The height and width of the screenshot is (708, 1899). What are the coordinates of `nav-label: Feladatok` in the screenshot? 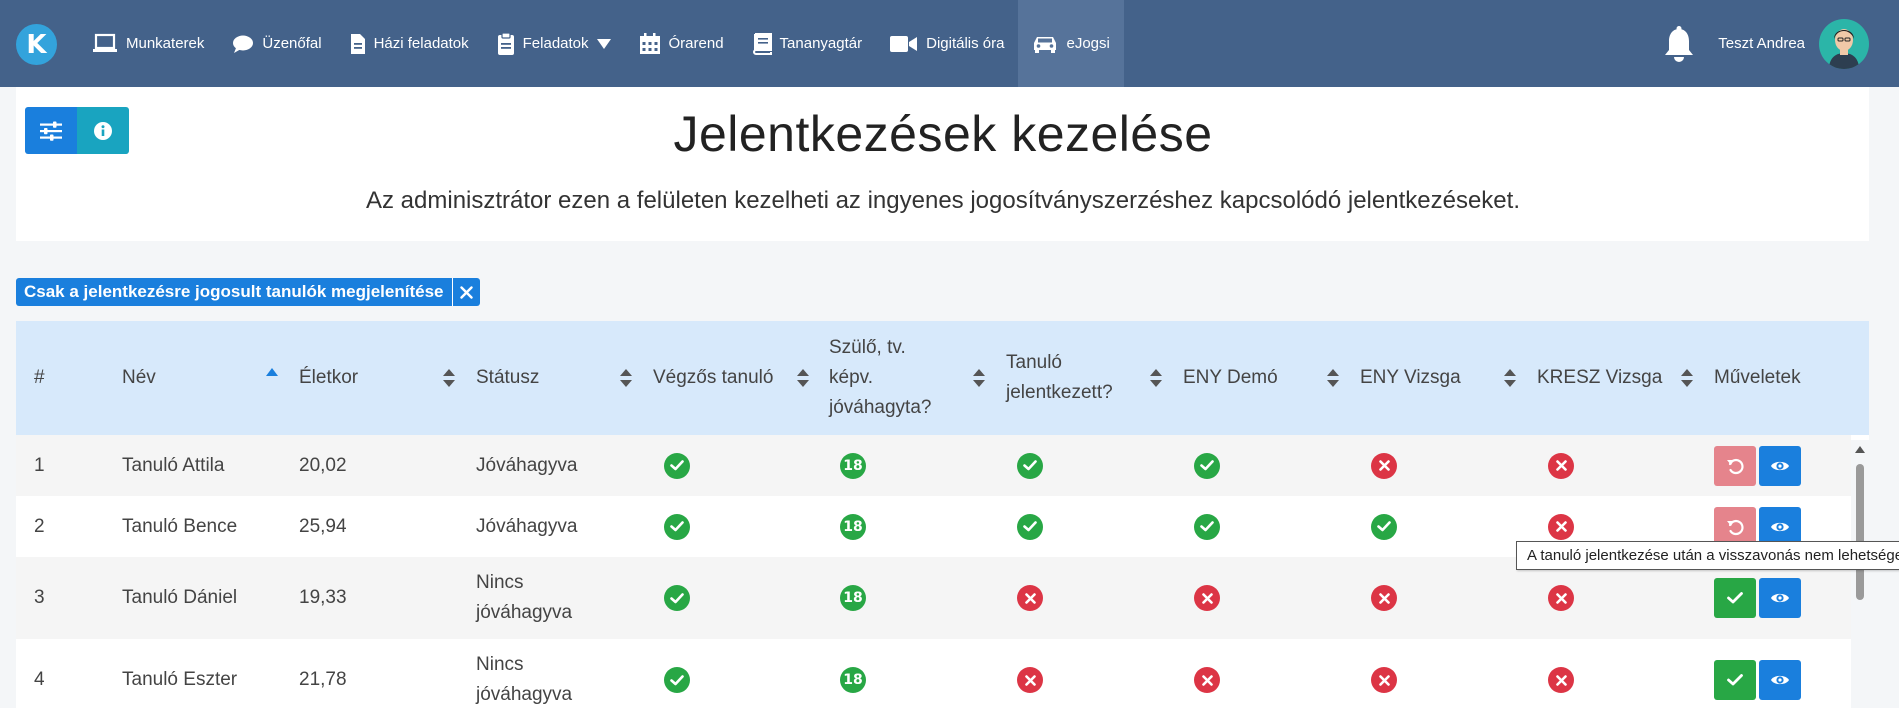 It's located at (555, 43).